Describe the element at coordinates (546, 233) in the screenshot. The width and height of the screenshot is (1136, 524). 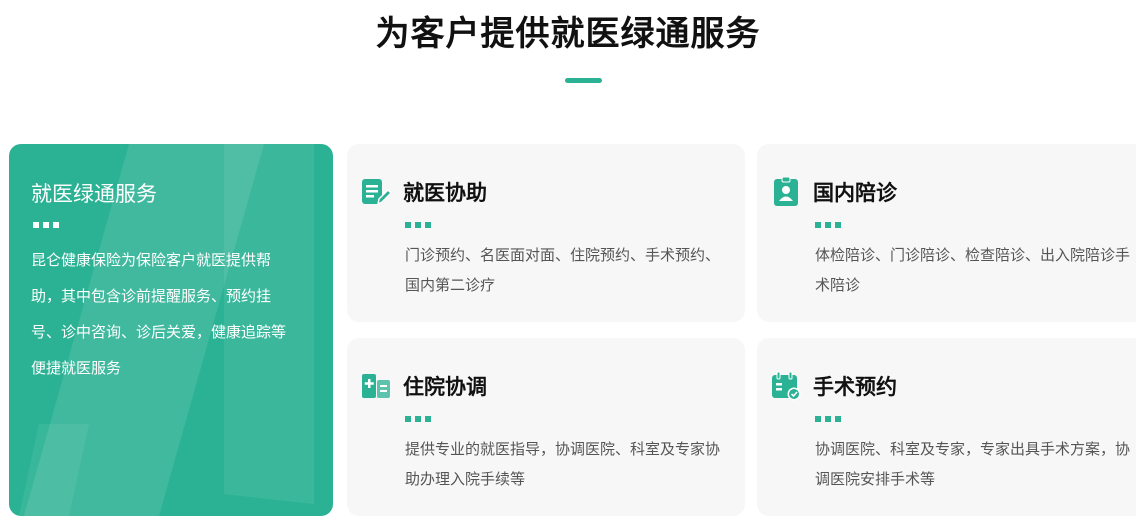
I see `service-card-medical-assistance: 就医协助 门诊预约、名医面对面、住院预约、手术预约、国内第二诊疗` at that location.